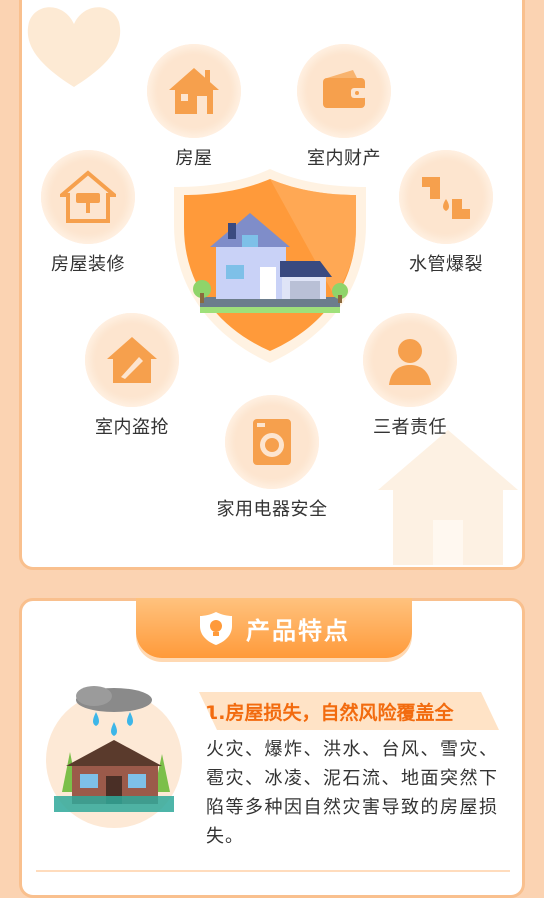 The width and height of the screenshot is (544, 898). Describe the element at coordinates (345, 89) in the screenshot. I see `wallet-icon` at that location.